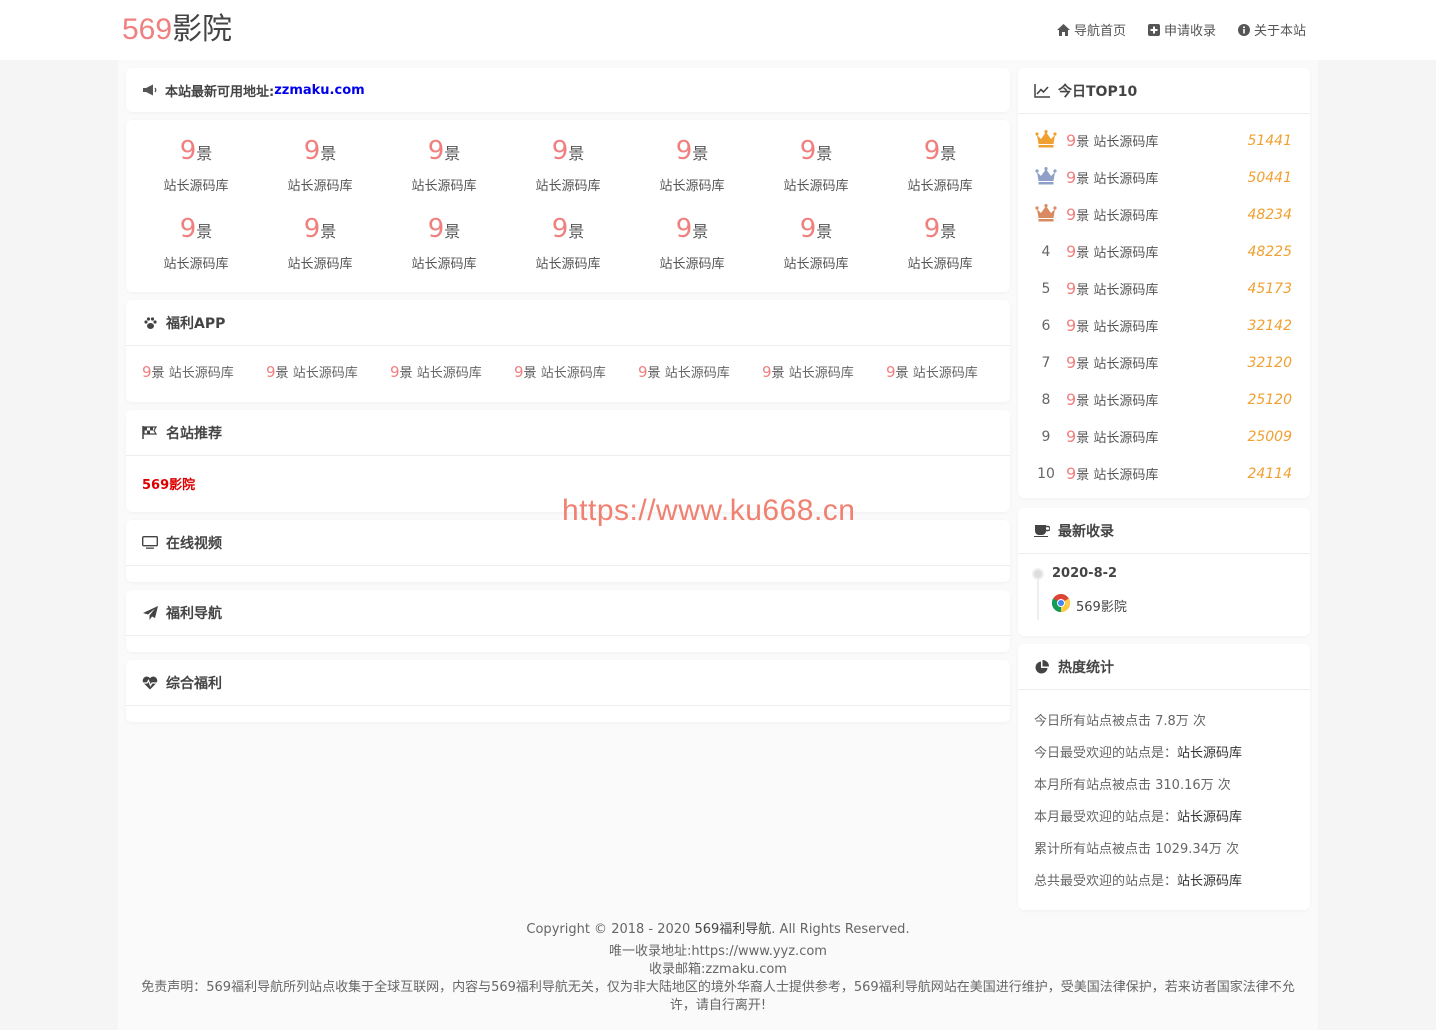 The height and width of the screenshot is (1030, 1436). I want to click on comprehensive-title: 综合福利, so click(194, 683).